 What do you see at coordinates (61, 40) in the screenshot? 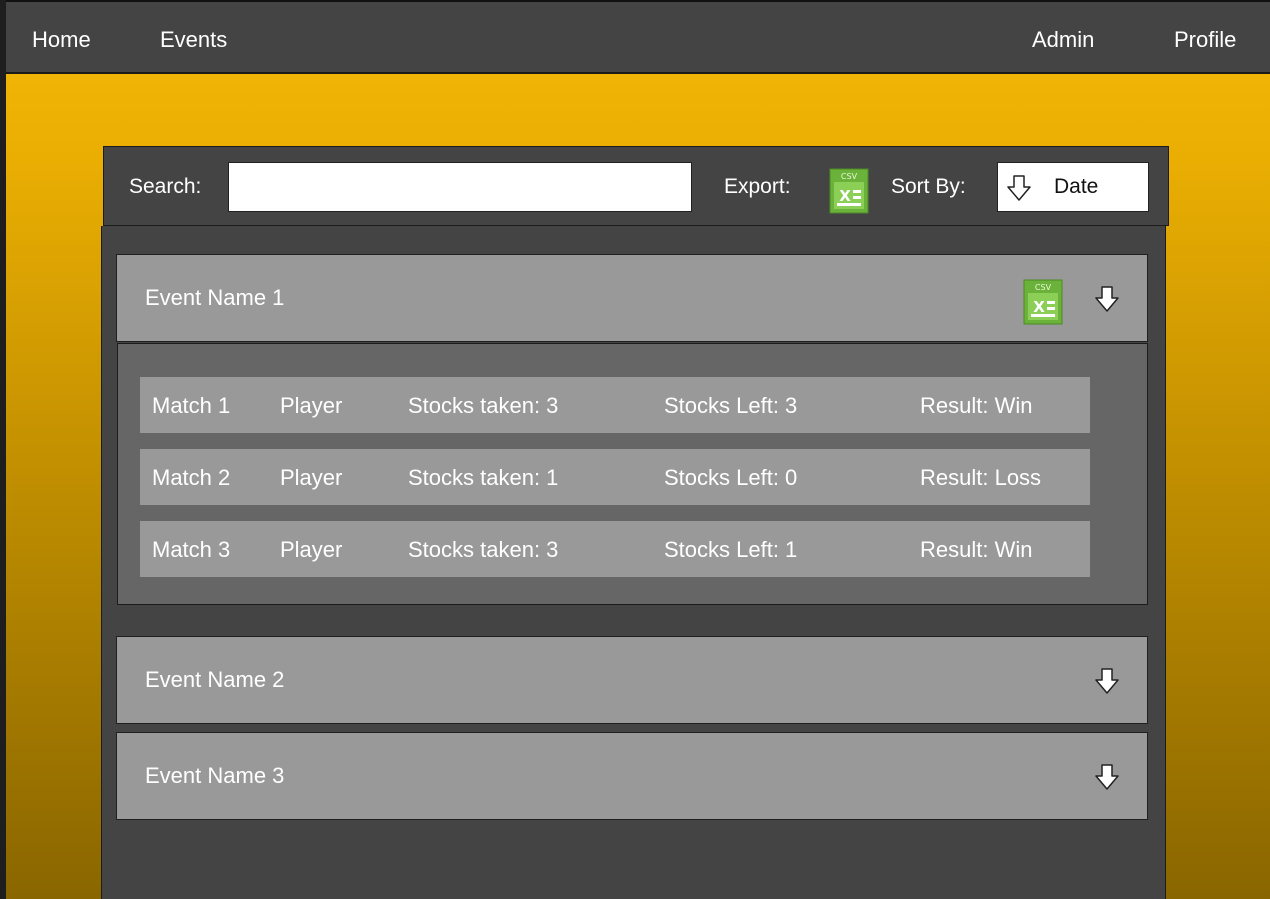
I see `nav-home-link: Home` at bounding box center [61, 40].